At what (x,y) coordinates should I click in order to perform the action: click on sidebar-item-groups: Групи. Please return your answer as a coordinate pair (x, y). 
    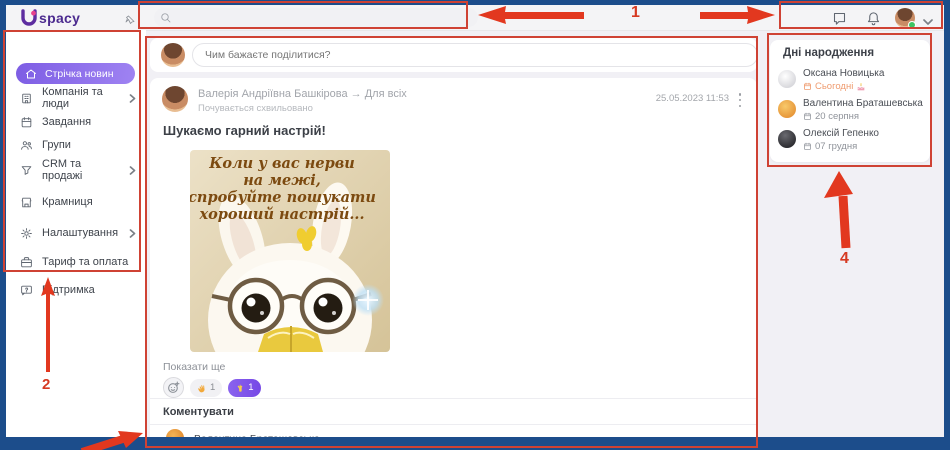
    Looking at the image, I should click on (78, 145).